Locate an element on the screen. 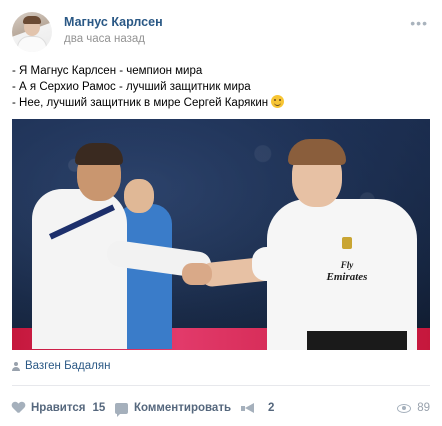 The image size is (442, 426). author-name: Магнус Карлсен is located at coordinates (113, 22).